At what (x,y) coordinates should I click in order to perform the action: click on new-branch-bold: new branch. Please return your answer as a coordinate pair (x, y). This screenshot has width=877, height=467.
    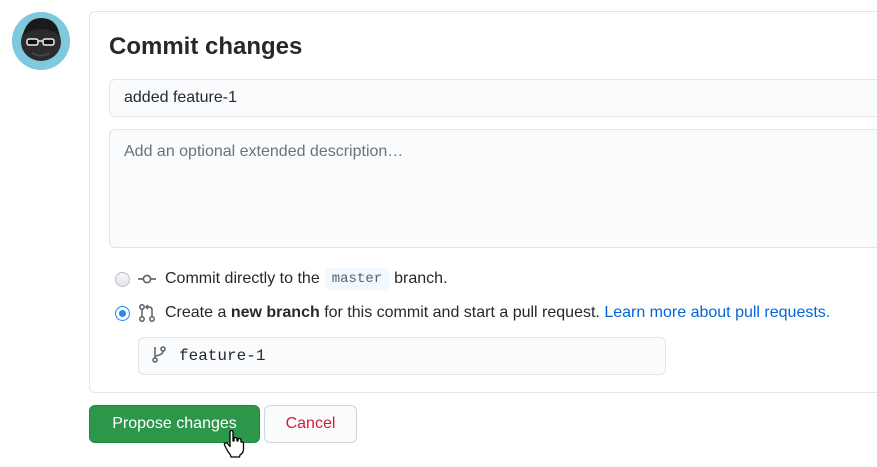
    Looking at the image, I should click on (275, 312).